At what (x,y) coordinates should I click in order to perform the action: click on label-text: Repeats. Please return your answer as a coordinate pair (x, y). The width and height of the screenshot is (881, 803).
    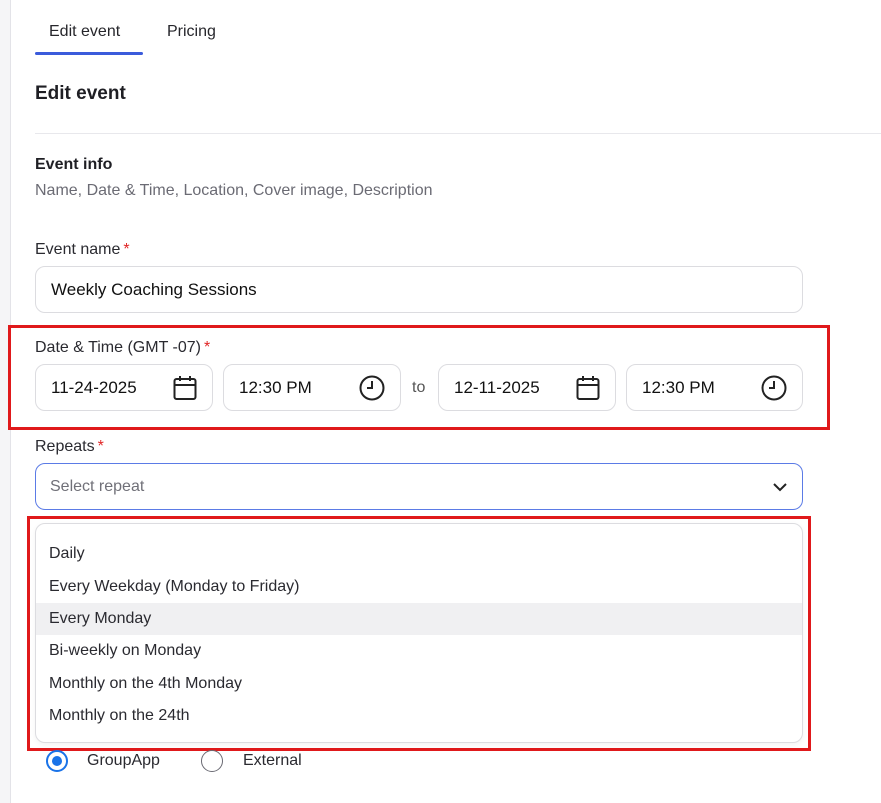
    Looking at the image, I should click on (65, 446).